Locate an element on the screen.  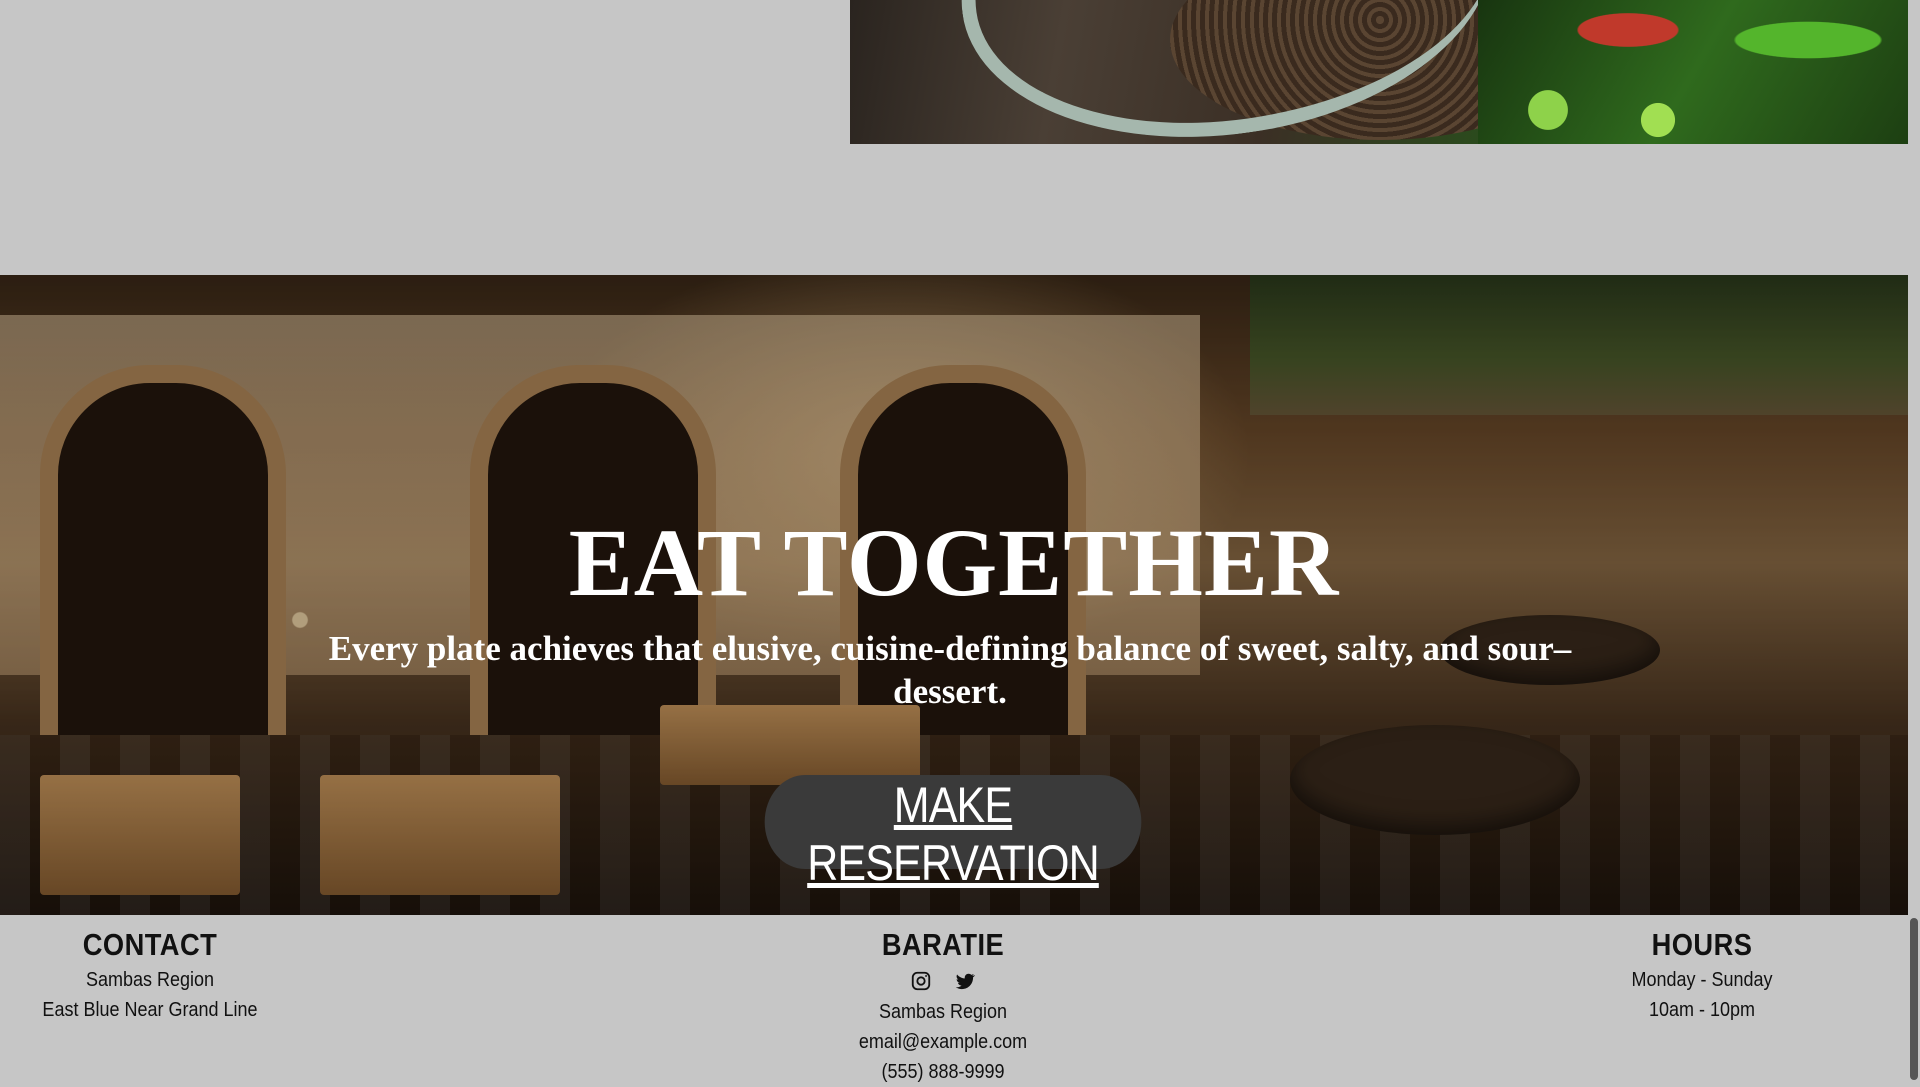
instagram-icon is located at coordinates (921, 981).